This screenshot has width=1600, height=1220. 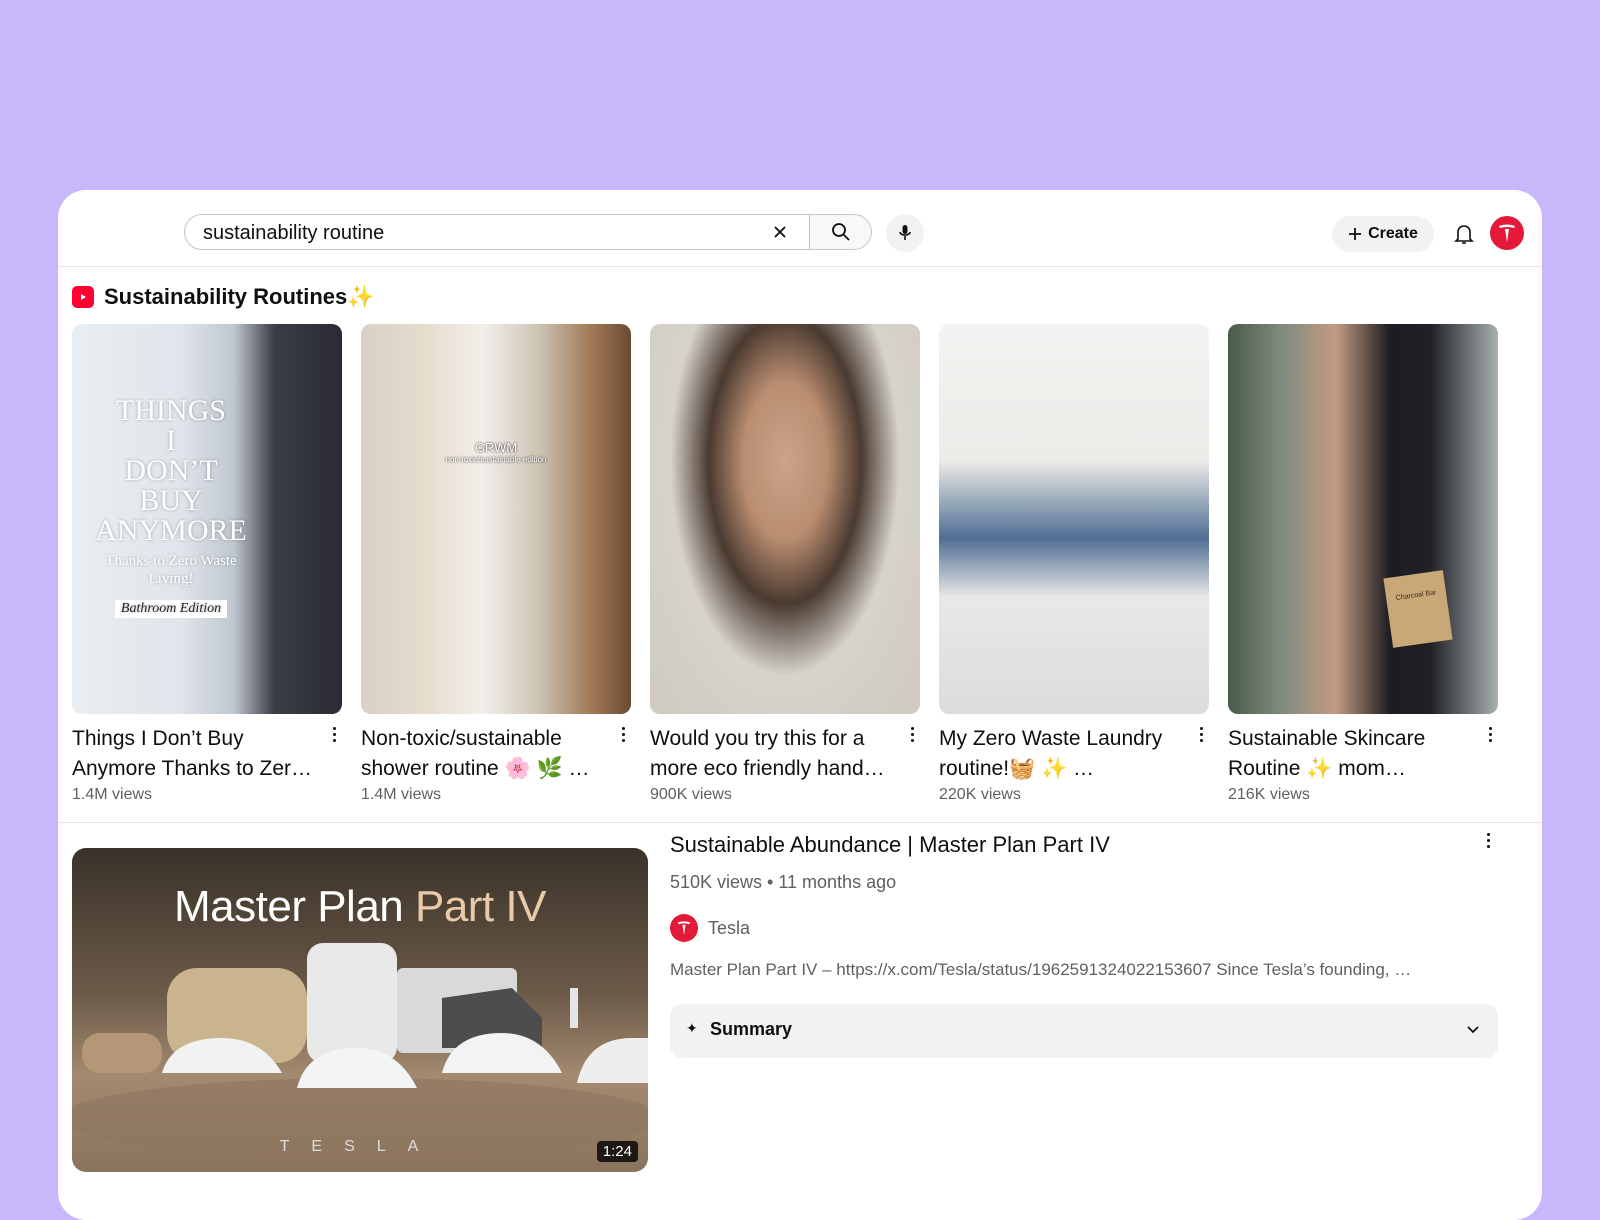 I want to click on summary-expander: ✦ Summary, so click(x=1084, y=1031).